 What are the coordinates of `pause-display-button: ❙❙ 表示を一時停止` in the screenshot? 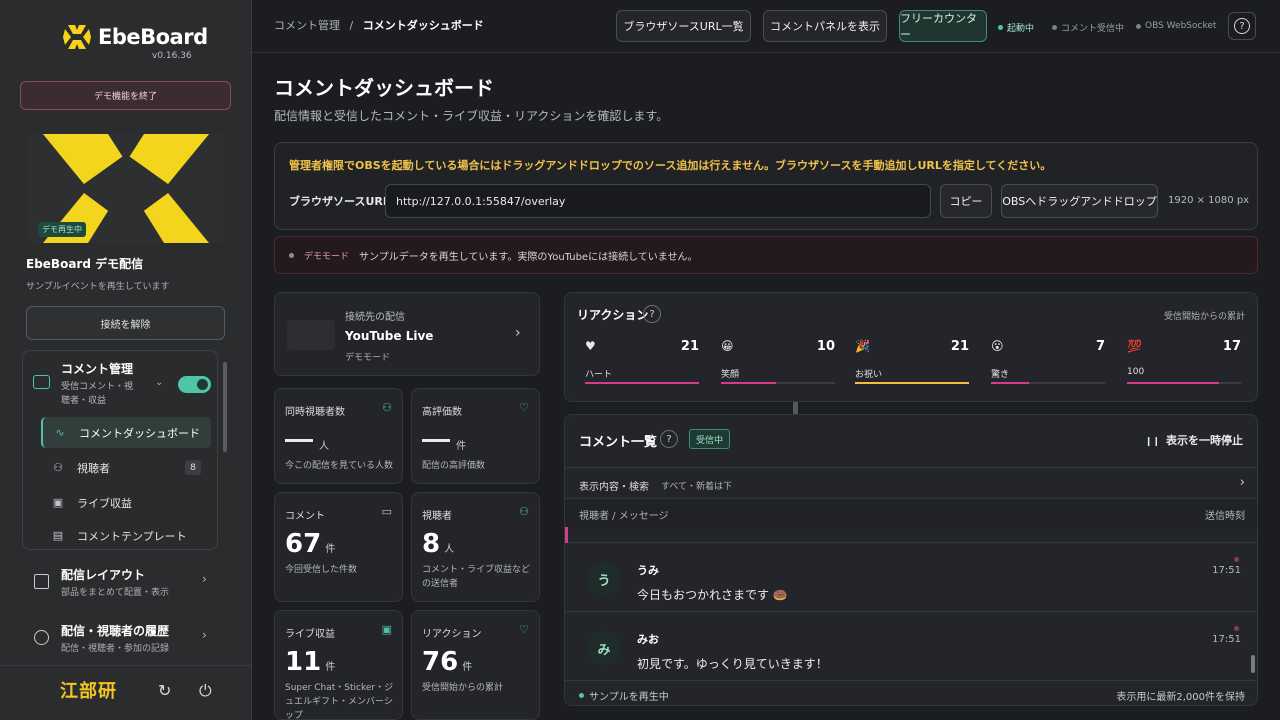 It's located at (1194, 440).